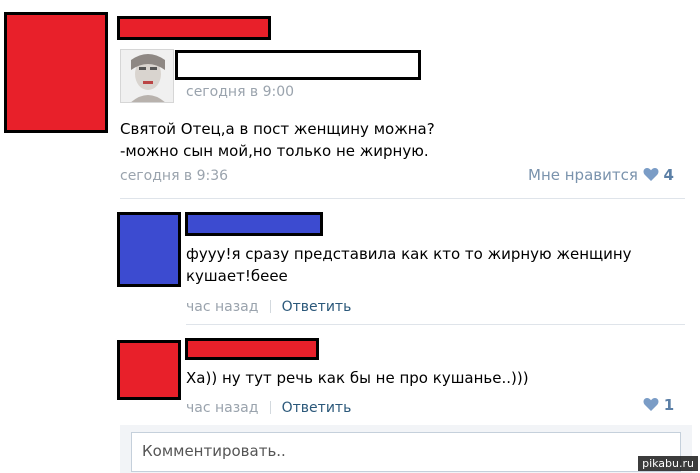 This screenshot has width=700, height=473. What do you see at coordinates (56, 72) in the screenshot?
I see `group-avatar-redacted` at bounding box center [56, 72].